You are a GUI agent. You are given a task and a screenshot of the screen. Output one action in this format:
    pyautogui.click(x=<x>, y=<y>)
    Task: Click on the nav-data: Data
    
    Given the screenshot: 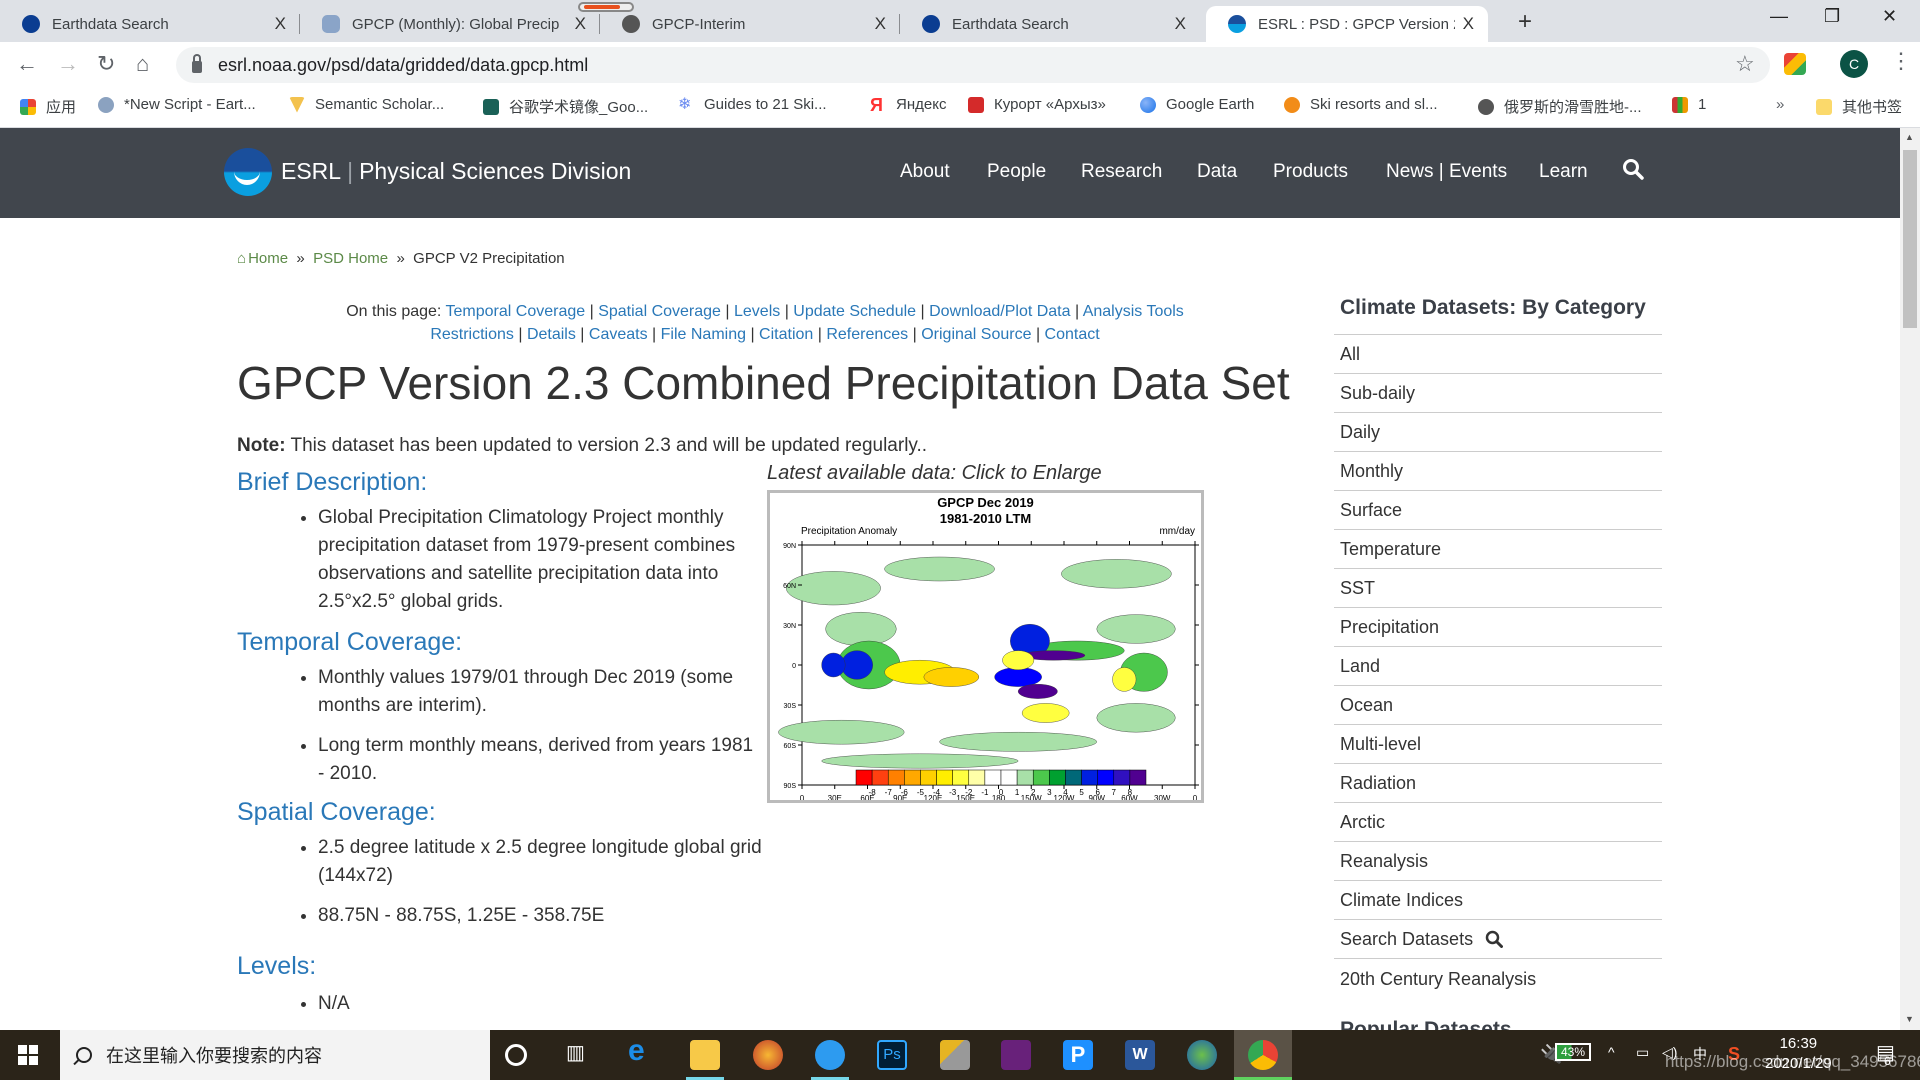 What is the action you would take?
    pyautogui.click(x=1217, y=172)
    